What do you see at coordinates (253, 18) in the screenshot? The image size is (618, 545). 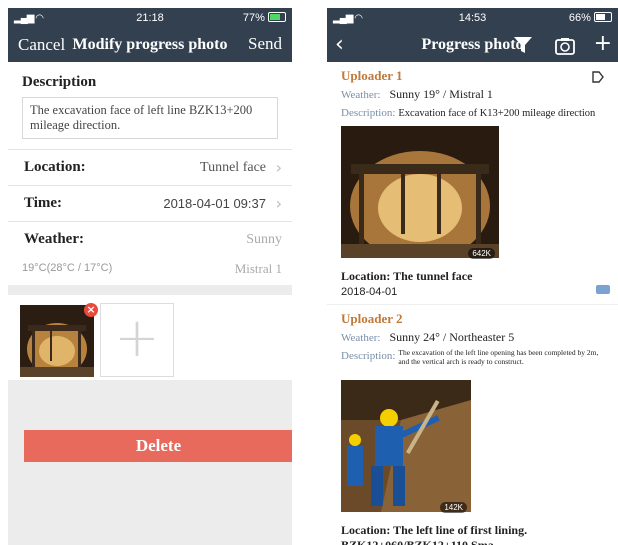 I see `battery-percent: 77%` at bounding box center [253, 18].